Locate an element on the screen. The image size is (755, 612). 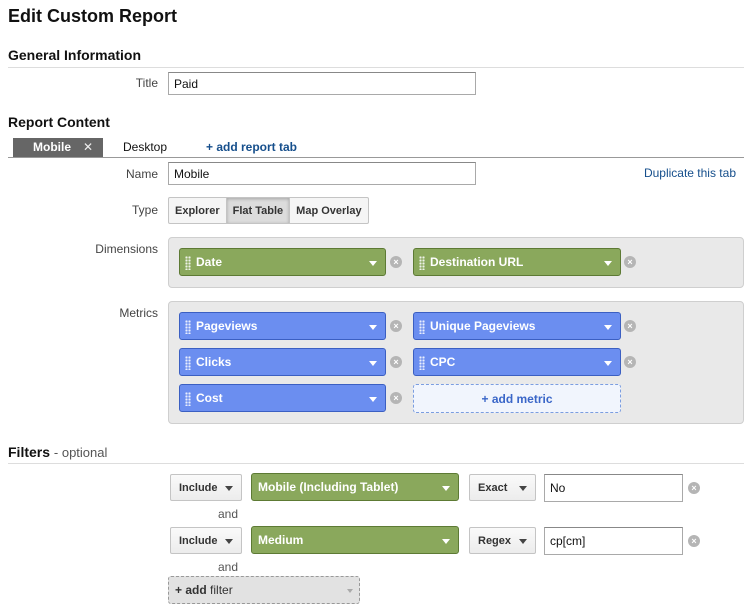
page-title: Edit Custom Report is located at coordinates (92, 16).